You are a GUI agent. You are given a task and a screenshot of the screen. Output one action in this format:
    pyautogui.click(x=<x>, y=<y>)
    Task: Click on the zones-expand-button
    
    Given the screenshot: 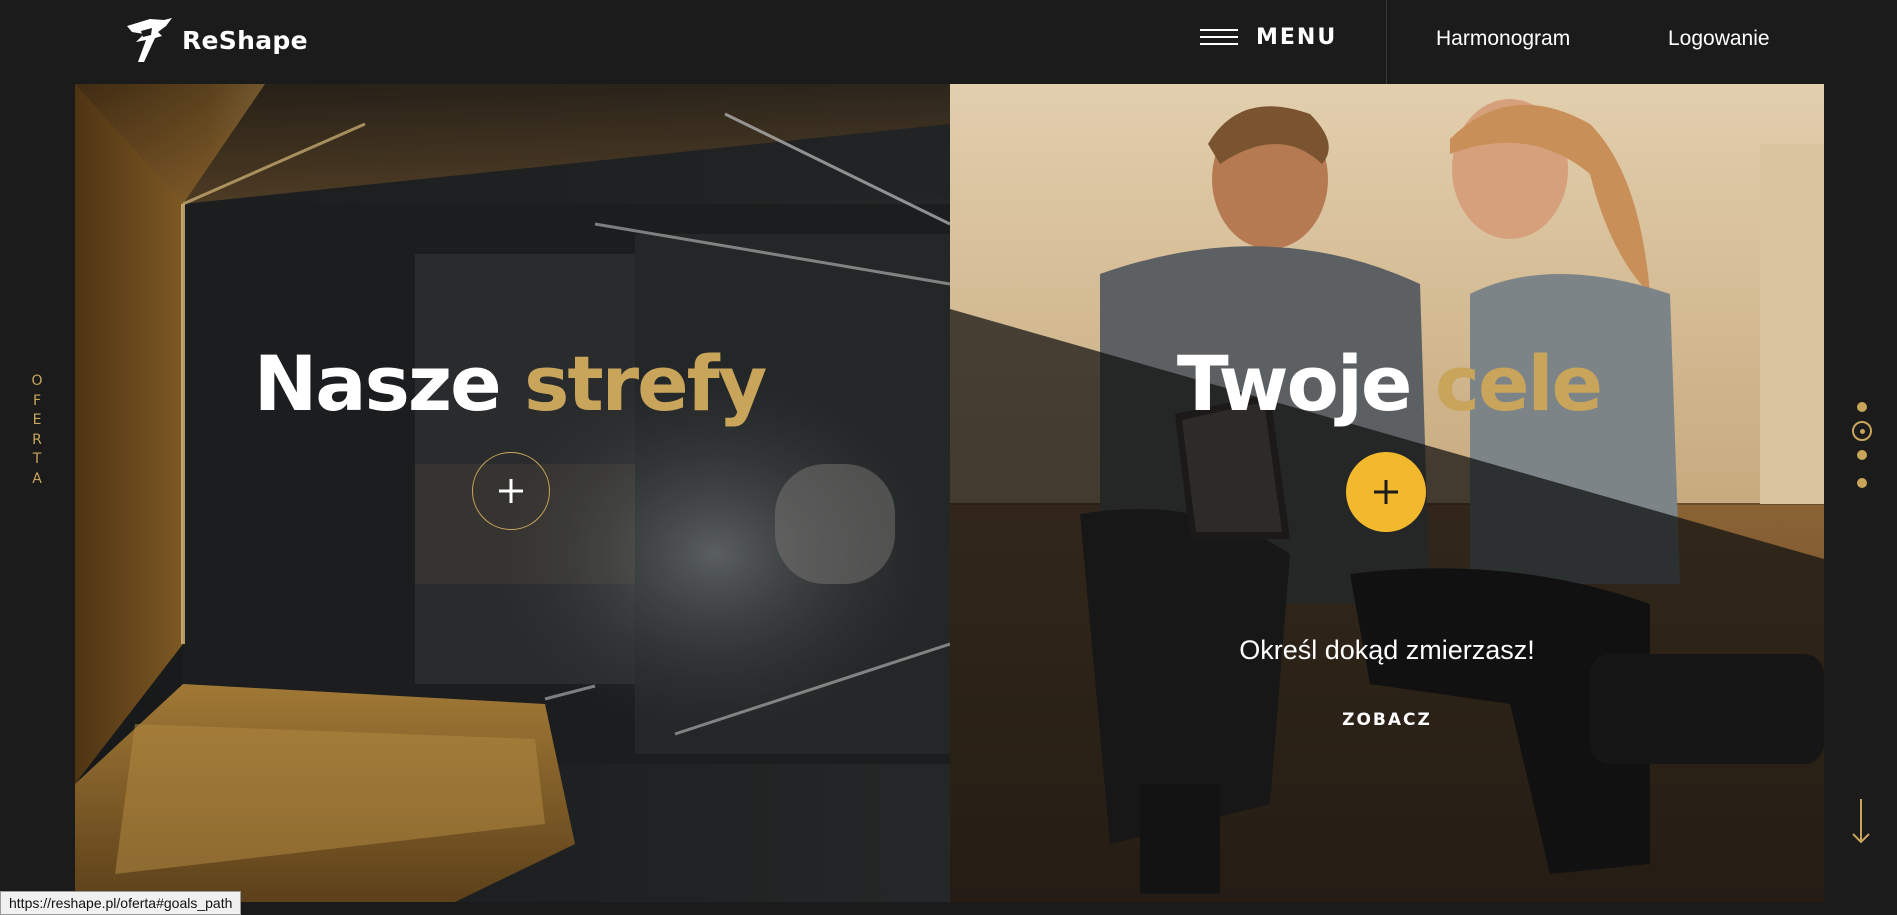 What is the action you would take?
    pyautogui.click(x=511, y=491)
    